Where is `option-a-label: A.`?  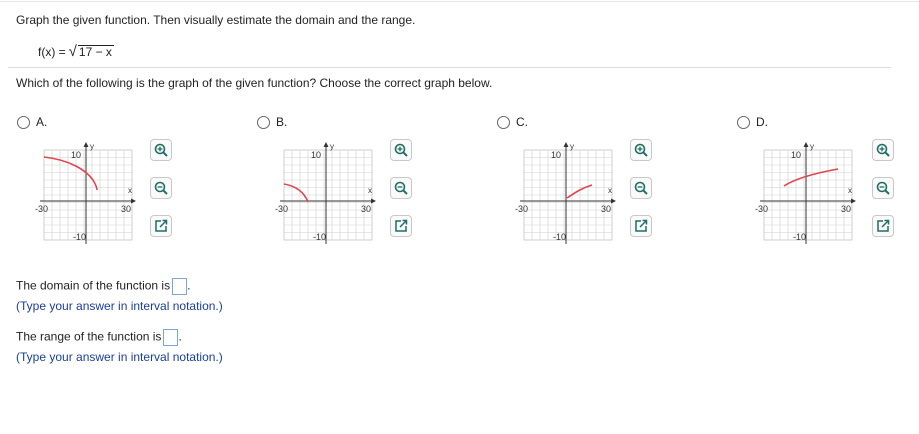 option-a-label: A. is located at coordinates (42, 122).